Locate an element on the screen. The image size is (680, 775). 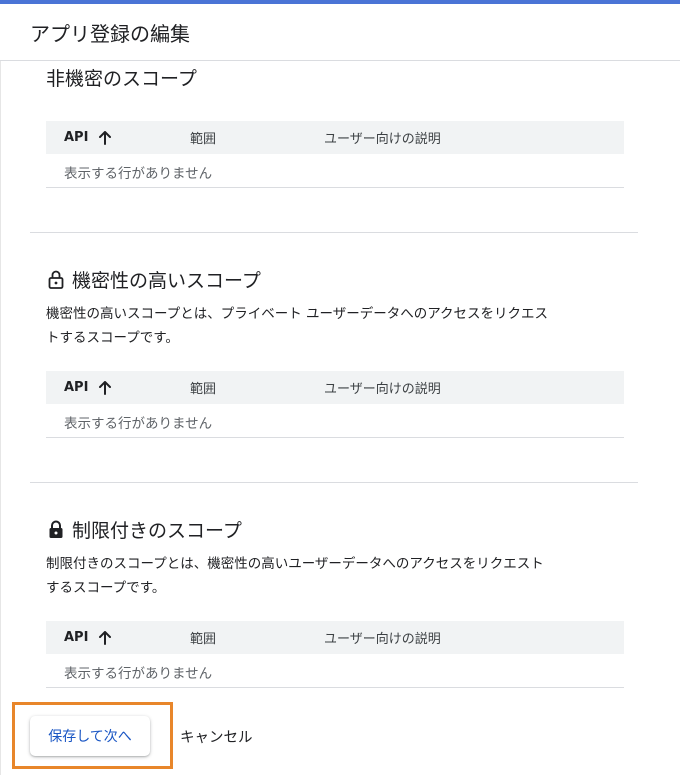
save-and-next-button: 保存して次へ is located at coordinates (90, 736).